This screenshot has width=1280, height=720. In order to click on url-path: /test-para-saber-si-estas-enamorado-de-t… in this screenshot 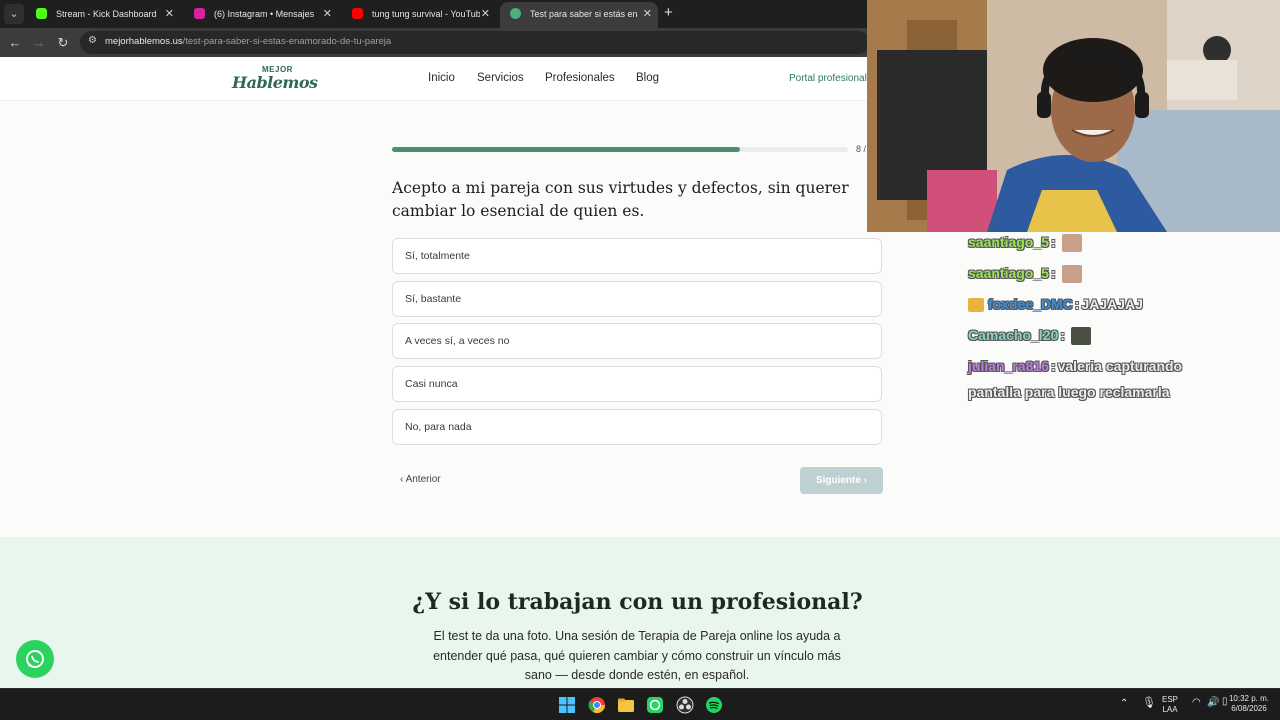, I will do `click(287, 41)`.